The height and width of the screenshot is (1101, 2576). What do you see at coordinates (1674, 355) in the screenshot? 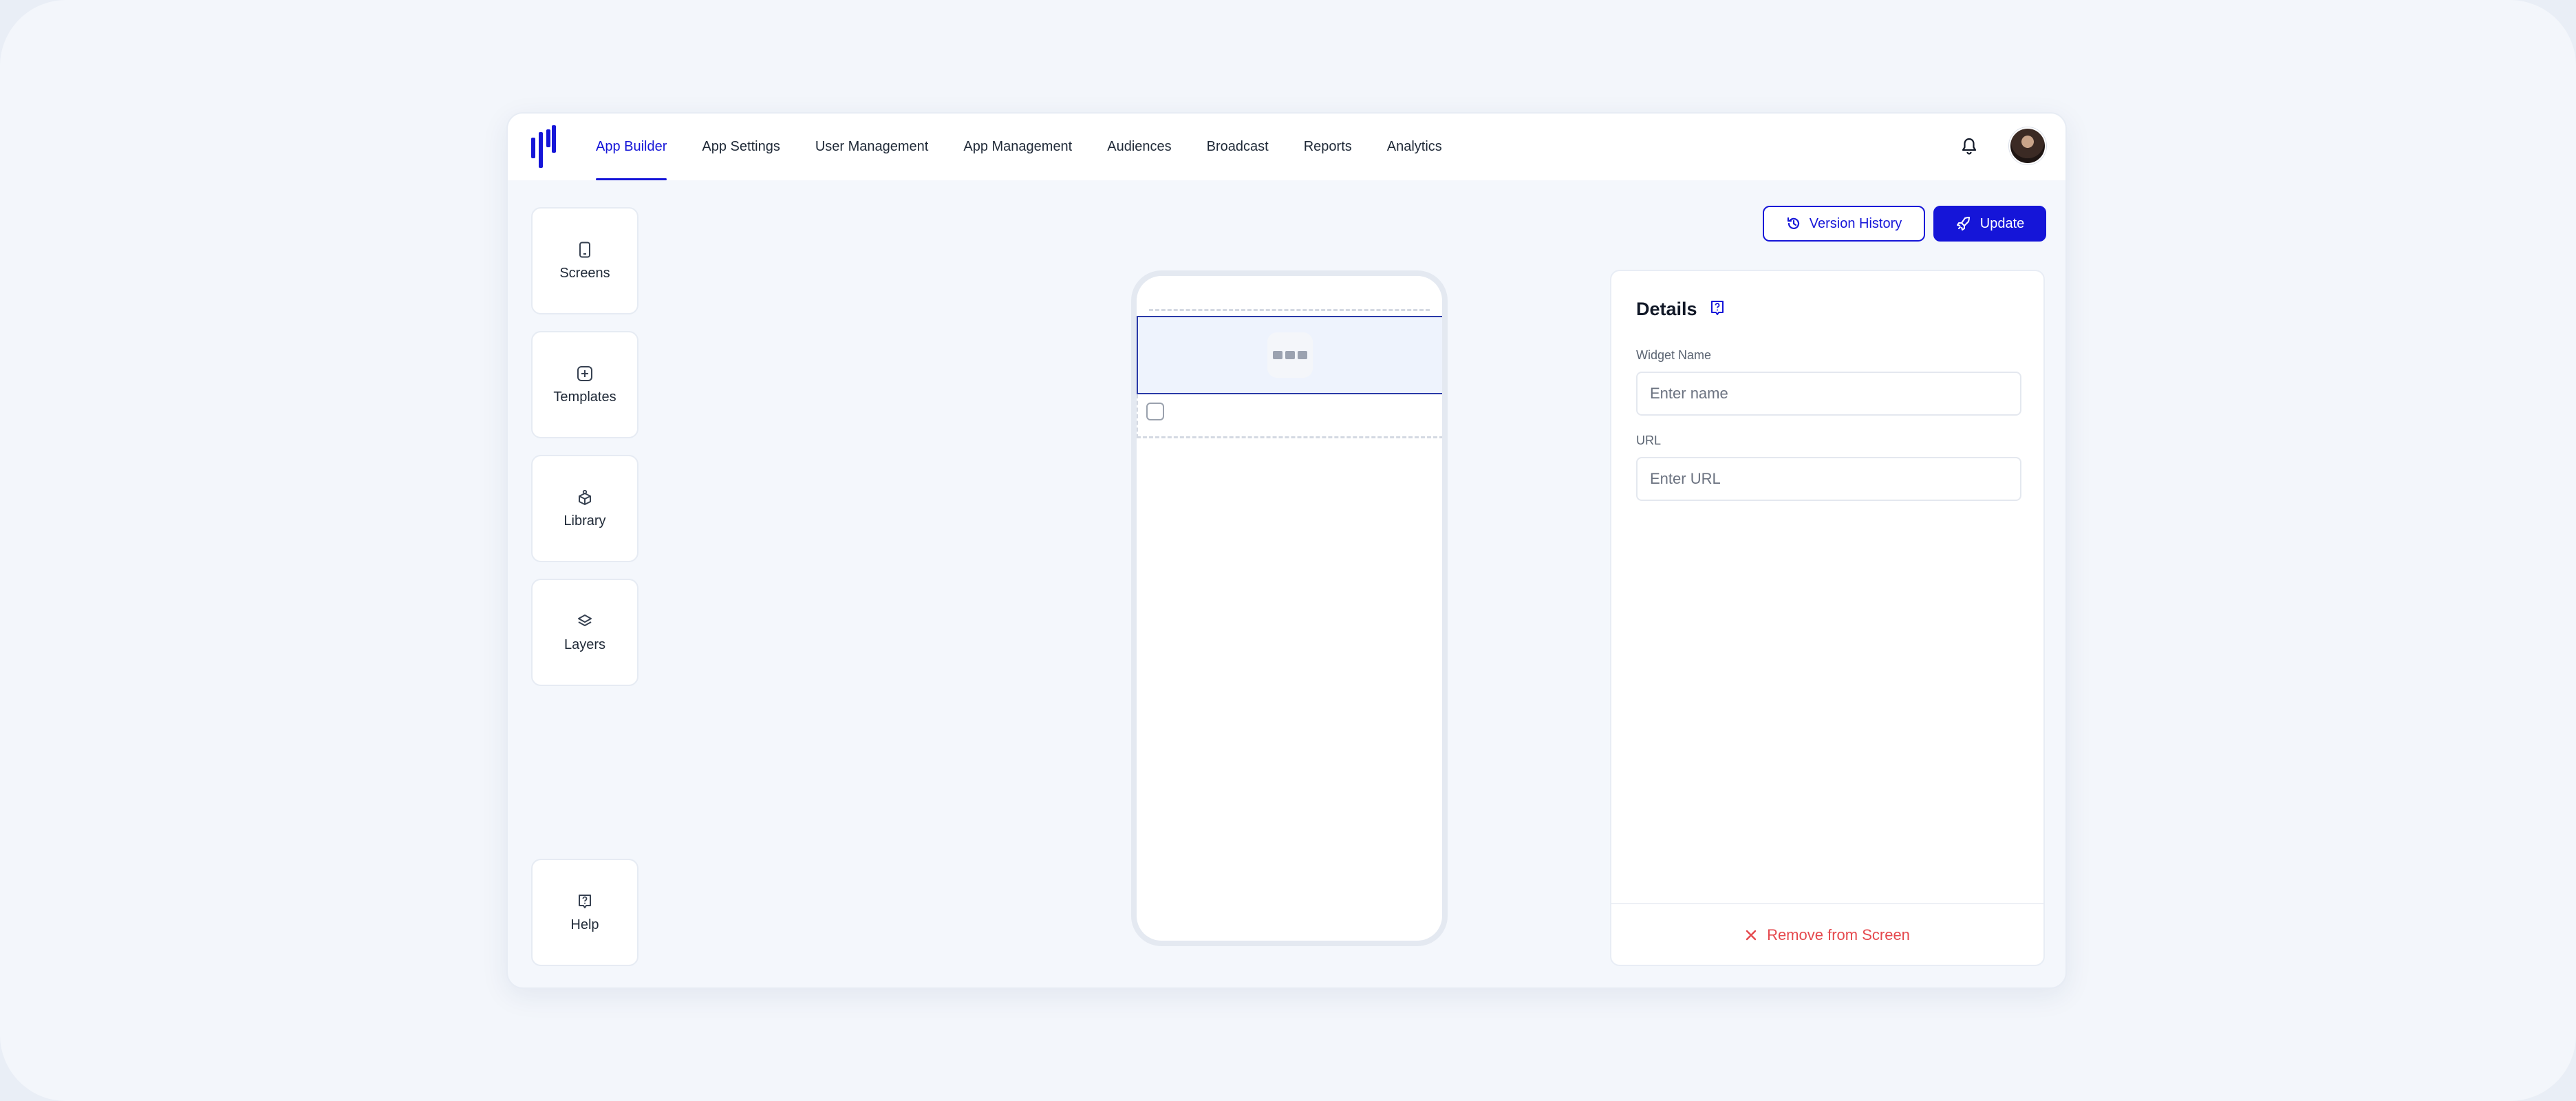
I see `widget-name-label: Widget Name` at bounding box center [1674, 355].